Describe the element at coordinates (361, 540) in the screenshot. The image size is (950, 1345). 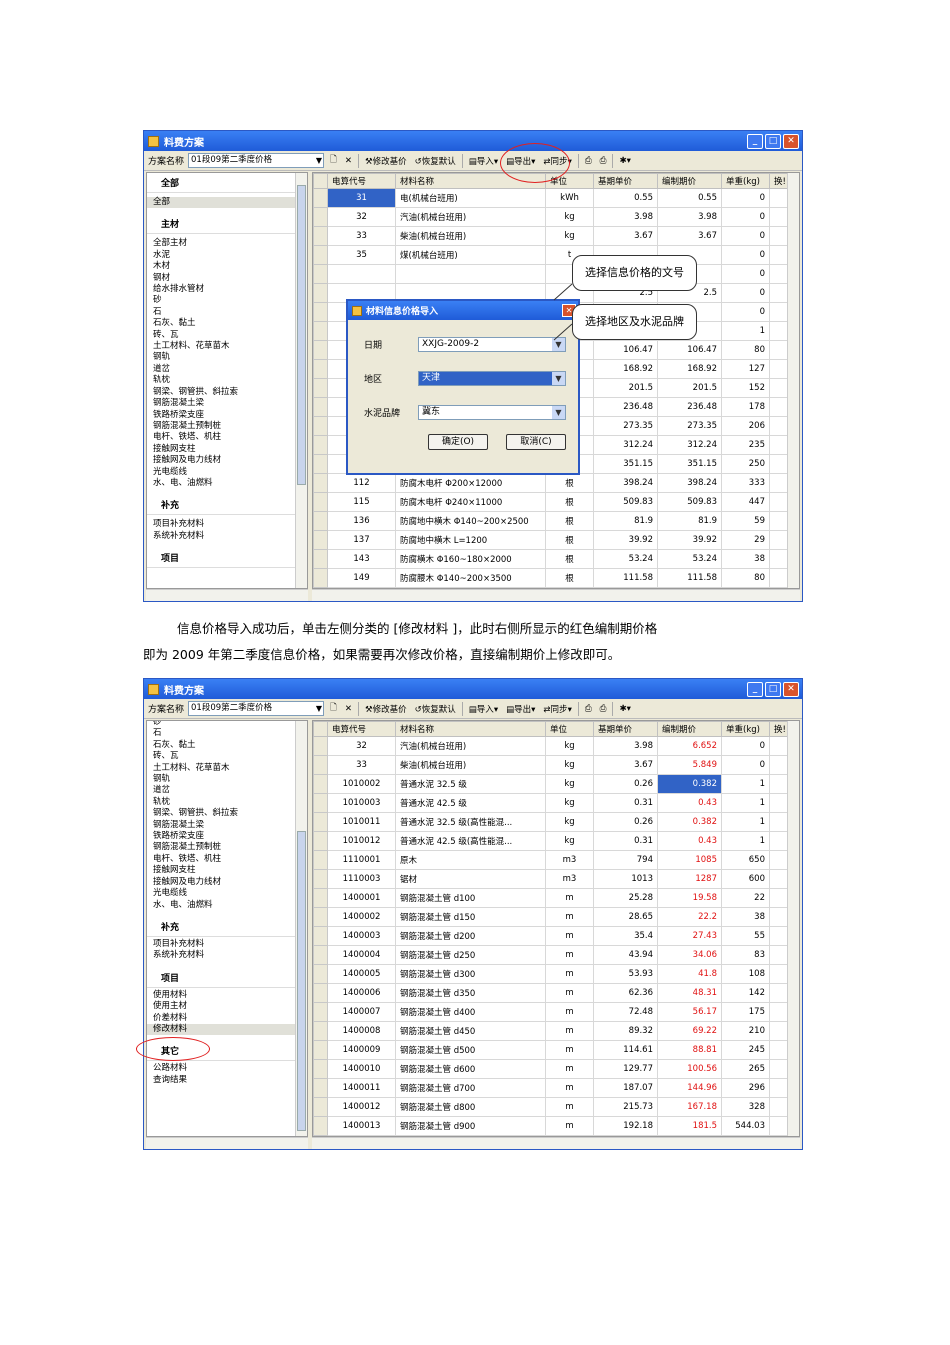
I see `table-cell: 137` at that location.